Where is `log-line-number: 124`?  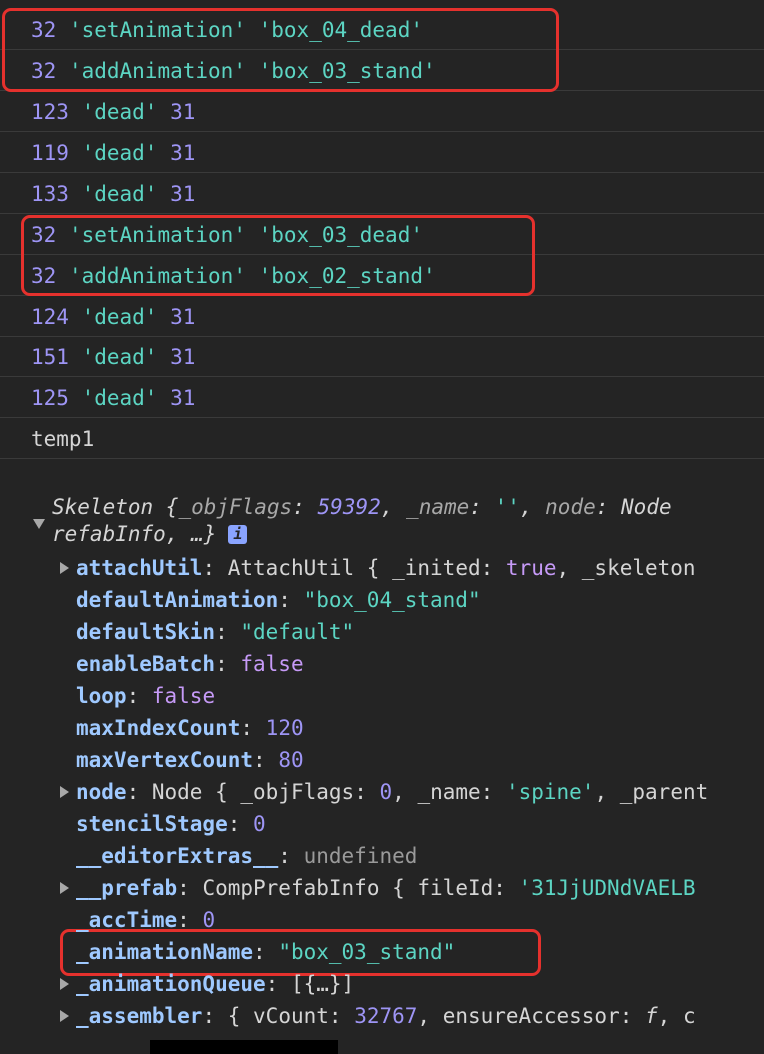 log-line-number: 124 is located at coordinates (50, 317).